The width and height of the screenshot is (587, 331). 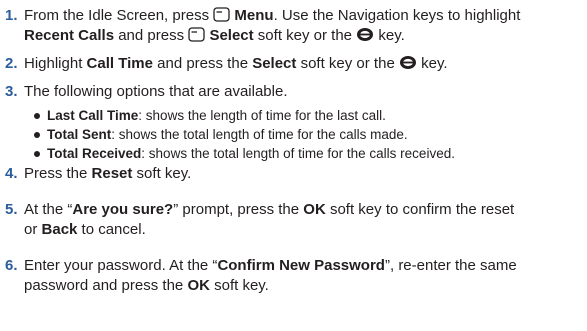 What do you see at coordinates (93, 115) in the screenshot?
I see `option-term: Last Call Time` at bounding box center [93, 115].